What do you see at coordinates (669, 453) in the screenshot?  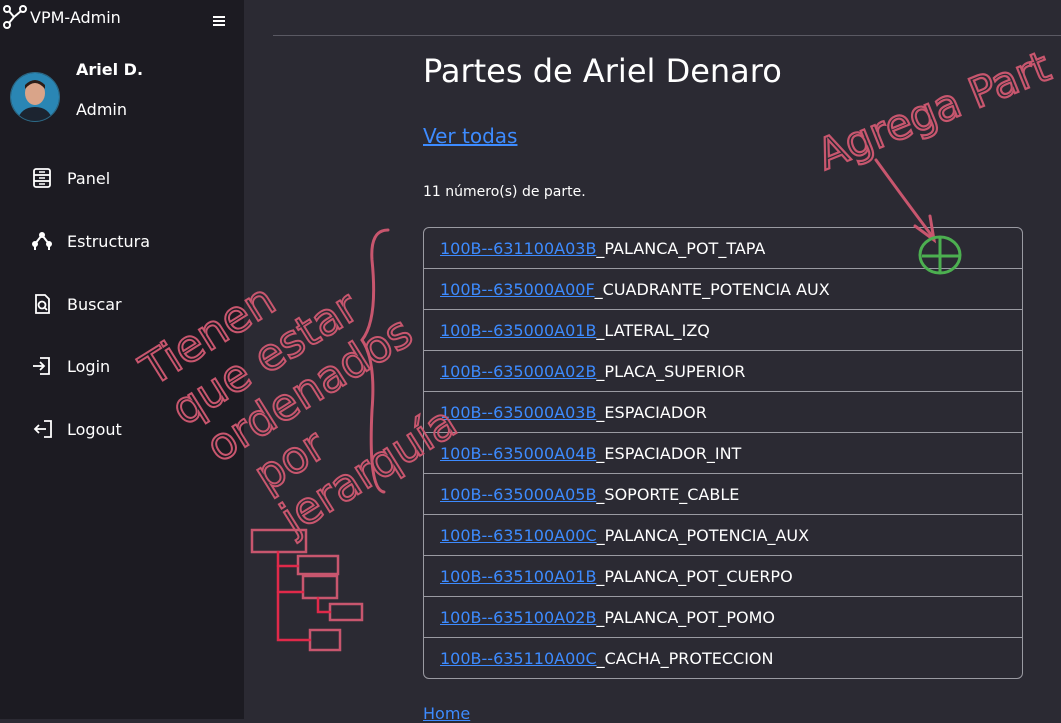 I see `part-name: _ESPACIADOR_INT` at bounding box center [669, 453].